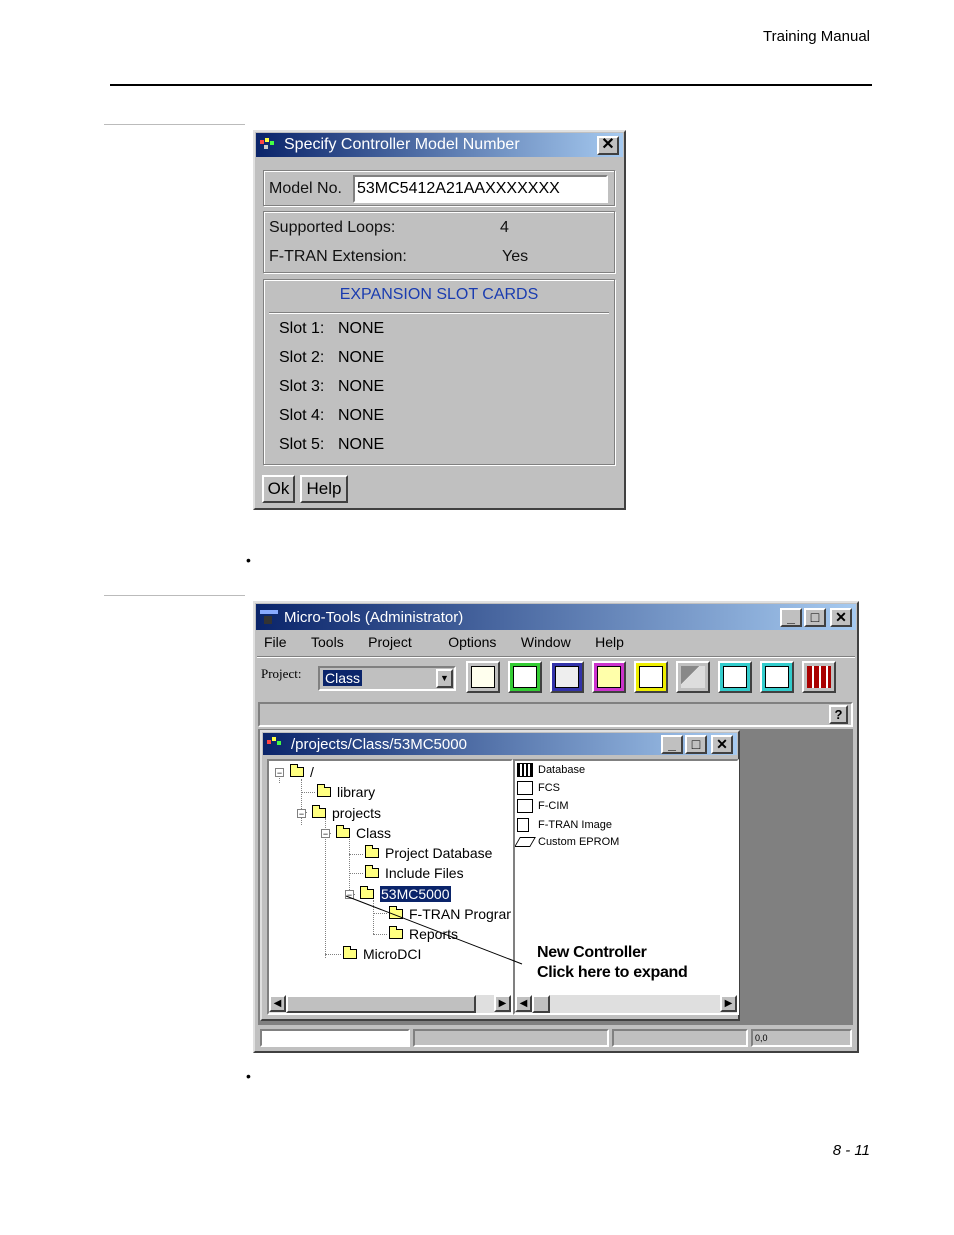 Image resolution: width=954 pixels, height=1235 pixels. Describe the element at coordinates (439, 294) in the screenshot. I see `expansion-heading: EXPANSION SLOT CARDS` at that location.